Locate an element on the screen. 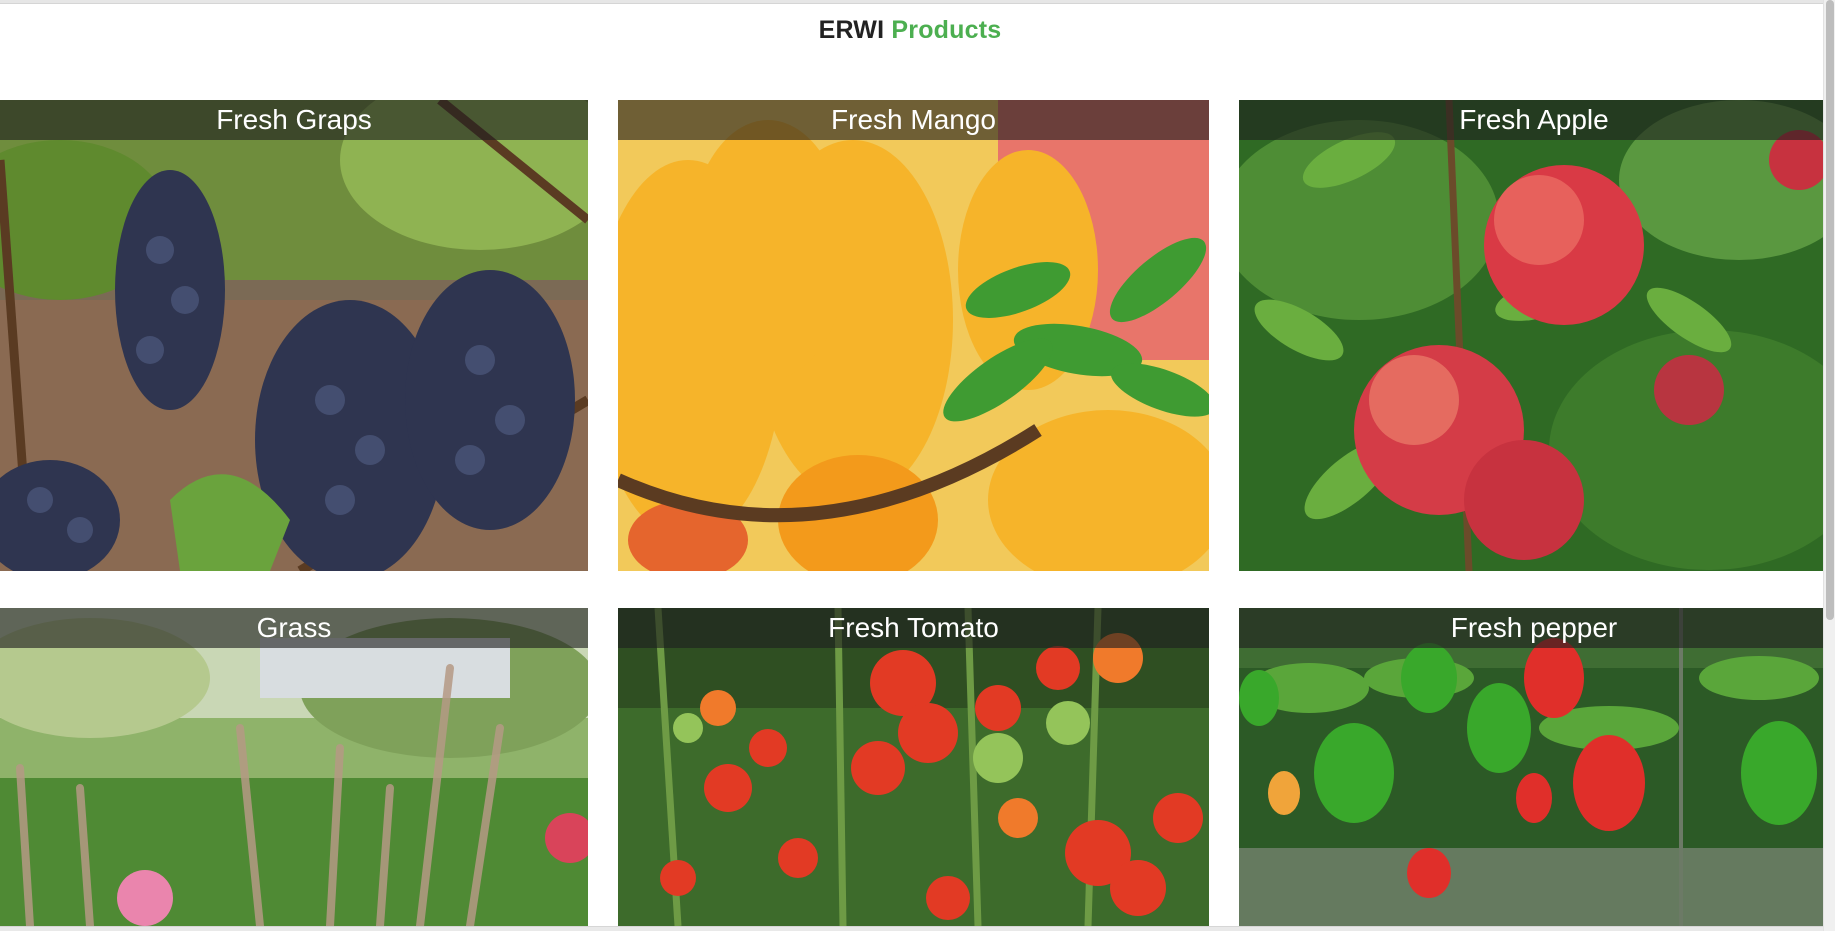 Image resolution: width=1835 pixels, height=931 pixels. product-title: Fresh Tomato is located at coordinates (913, 628).